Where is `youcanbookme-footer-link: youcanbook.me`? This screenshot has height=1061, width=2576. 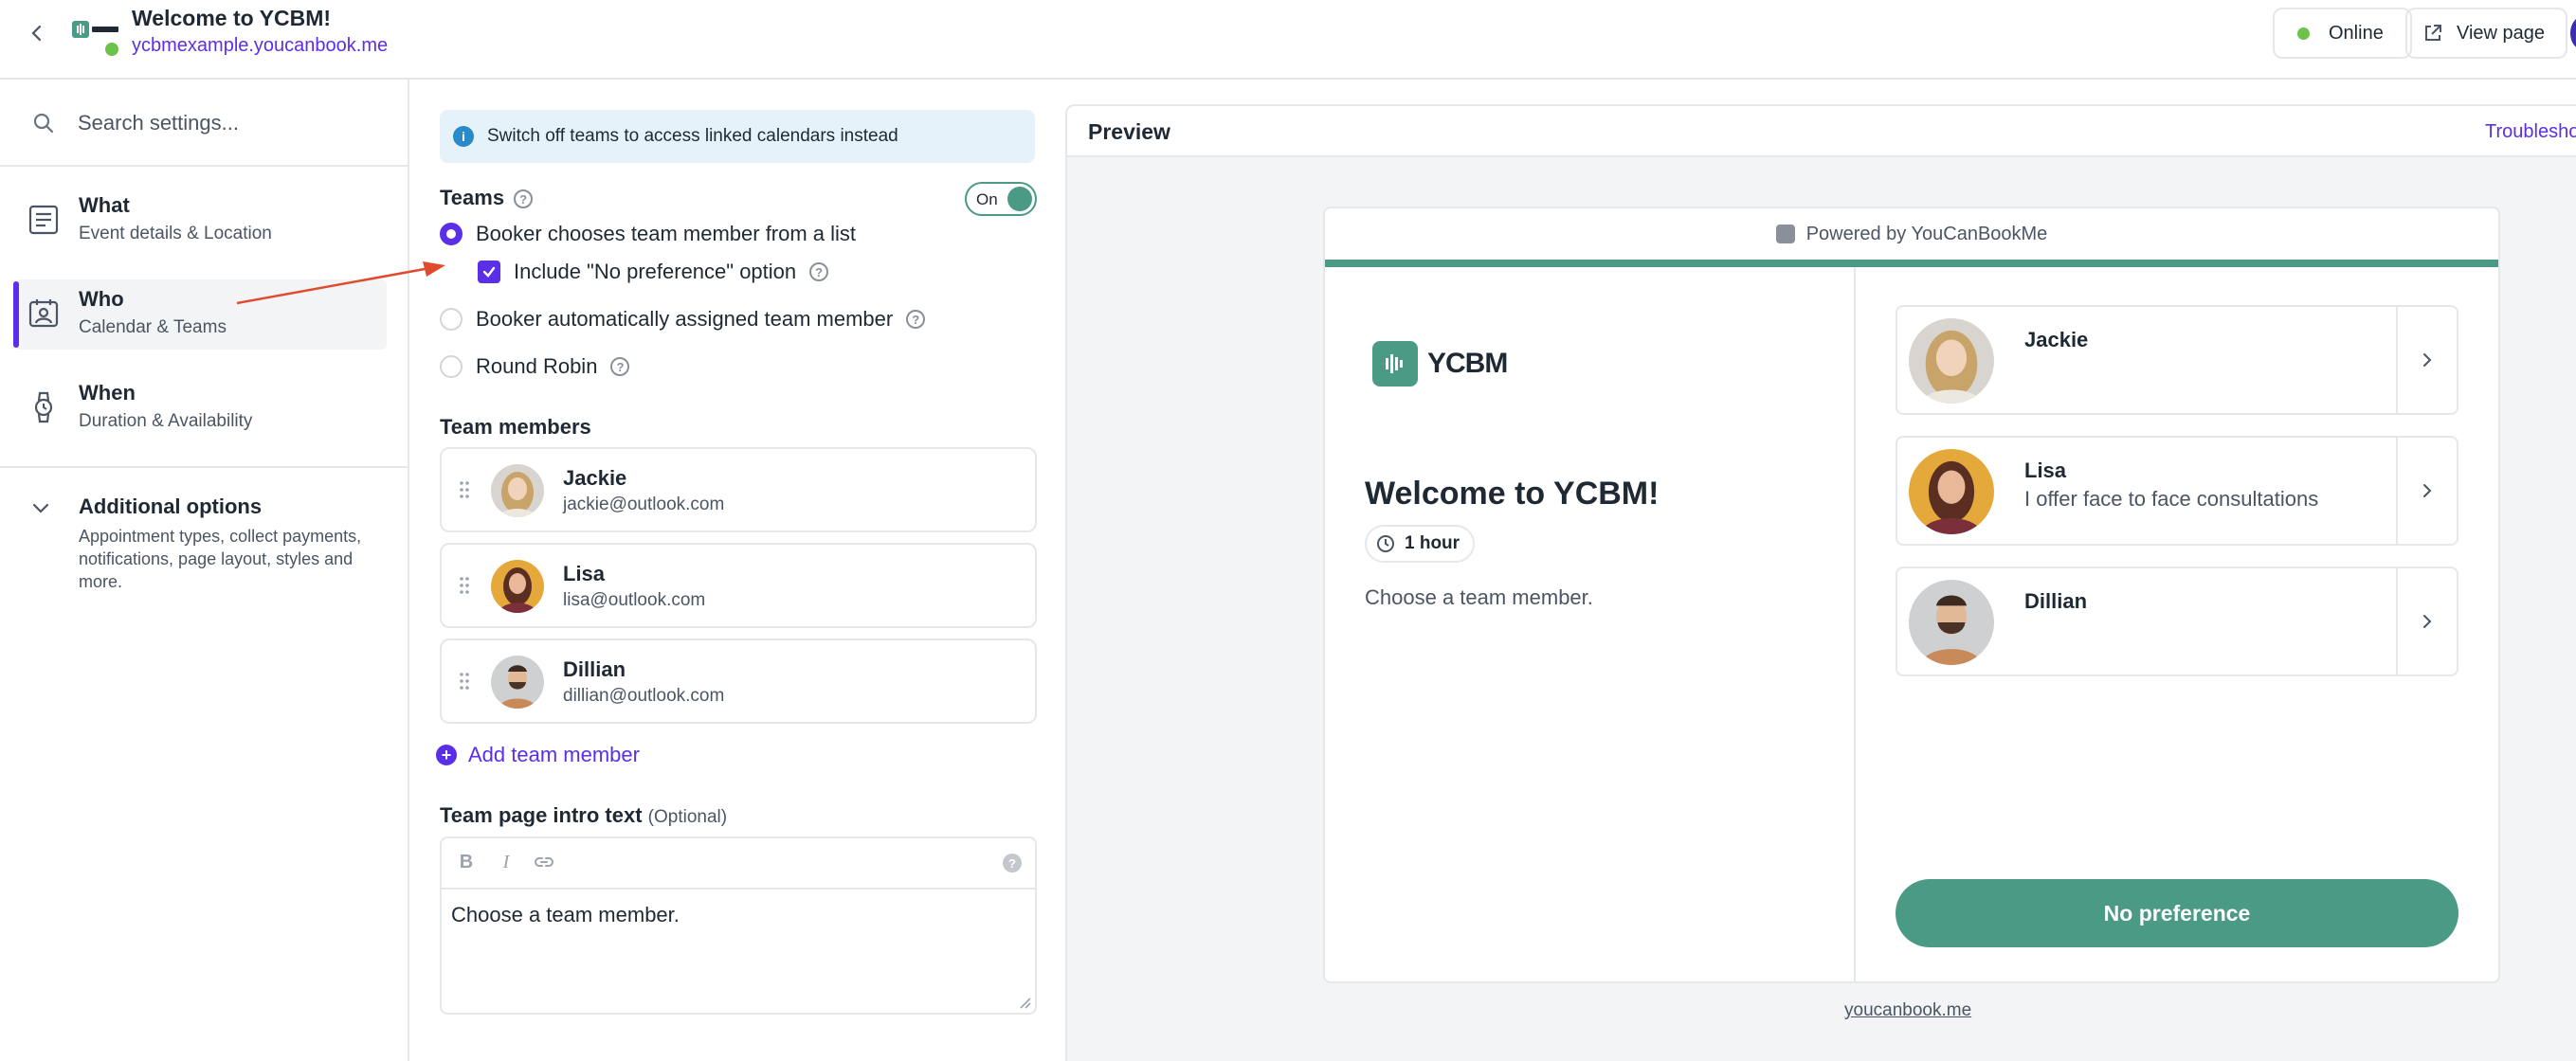 youcanbookme-footer-link: youcanbook.me is located at coordinates (1907, 1010).